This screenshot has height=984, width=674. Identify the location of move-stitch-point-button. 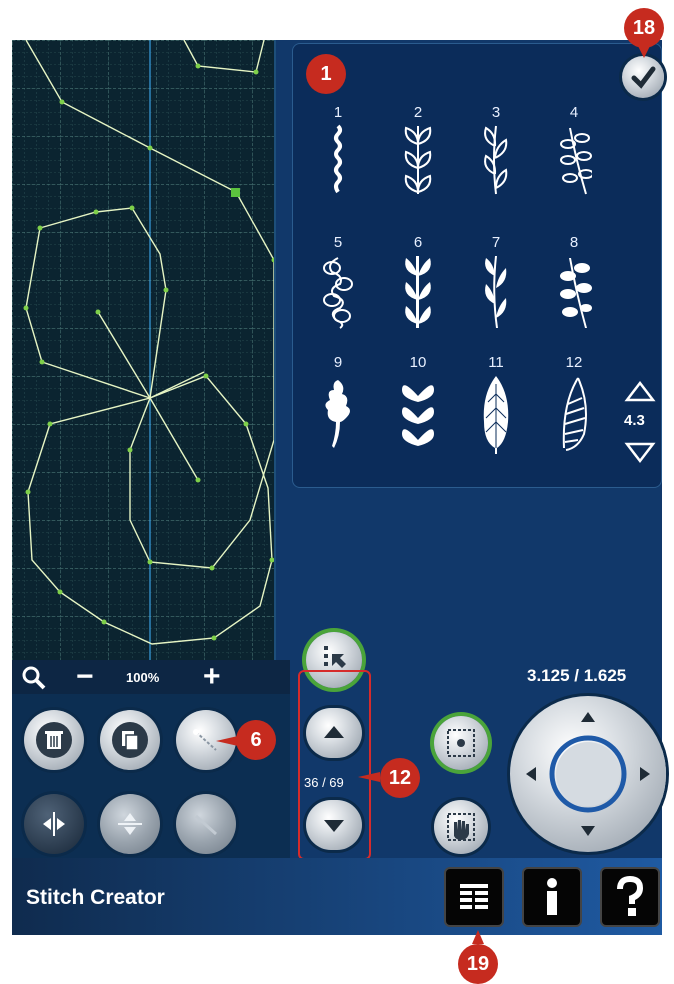
(461, 743).